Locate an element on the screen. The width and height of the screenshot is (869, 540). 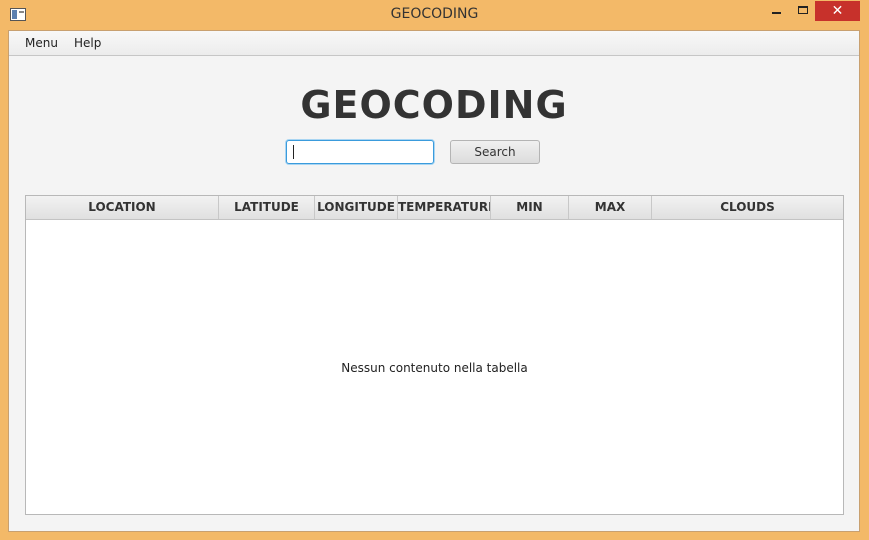
column-header-temperature: TEMPERATURE is located at coordinates (444, 207).